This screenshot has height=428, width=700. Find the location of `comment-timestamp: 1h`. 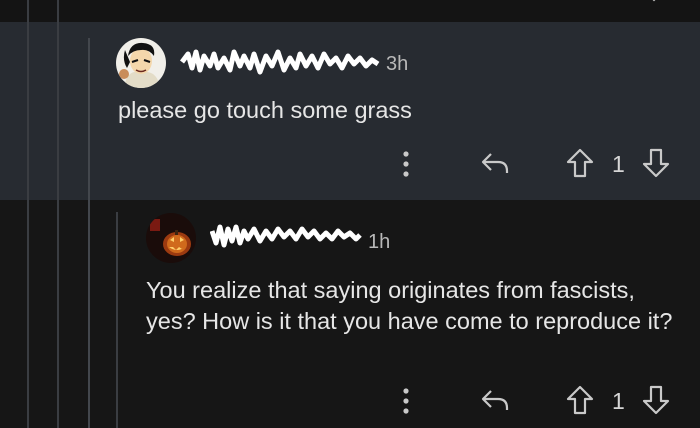

comment-timestamp: 1h is located at coordinates (379, 242).